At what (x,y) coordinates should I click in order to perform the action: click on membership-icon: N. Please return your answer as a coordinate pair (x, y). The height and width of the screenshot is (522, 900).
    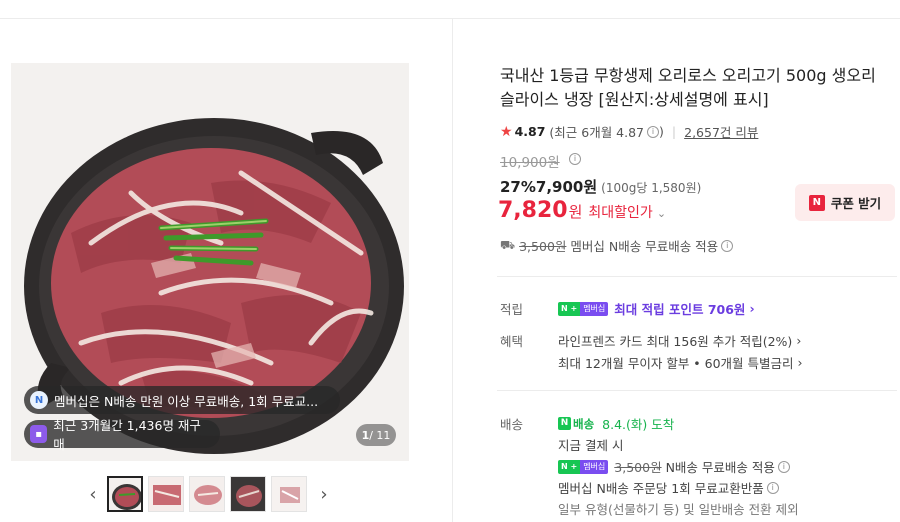
    Looking at the image, I should click on (39, 400).